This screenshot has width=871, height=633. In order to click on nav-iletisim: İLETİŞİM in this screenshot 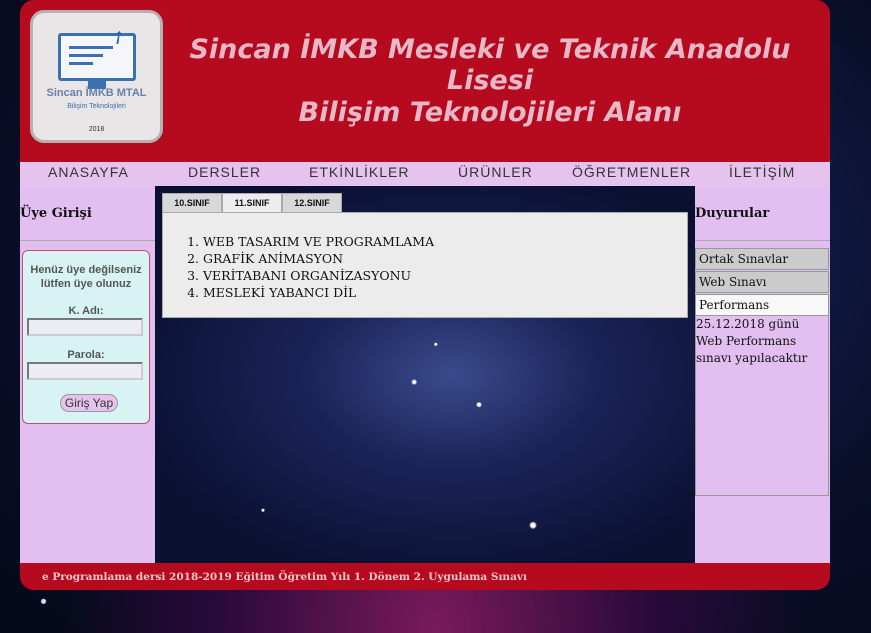, I will do `click(762, 172)`.